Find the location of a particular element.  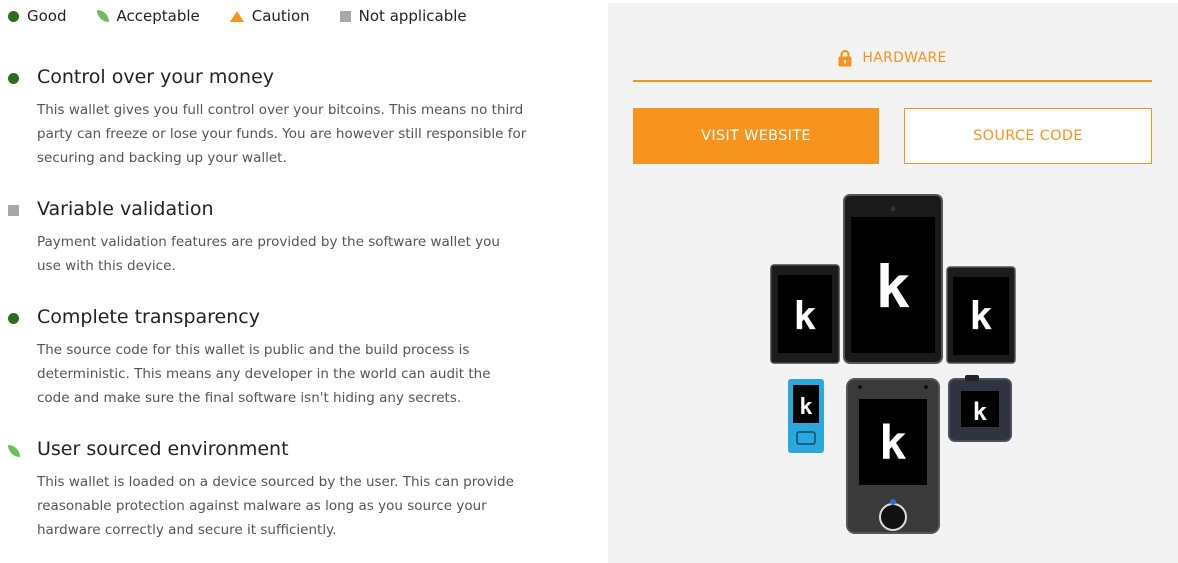

status-legend: Good Acceptable Caution Not applicable is located at coordinates (252, 16).